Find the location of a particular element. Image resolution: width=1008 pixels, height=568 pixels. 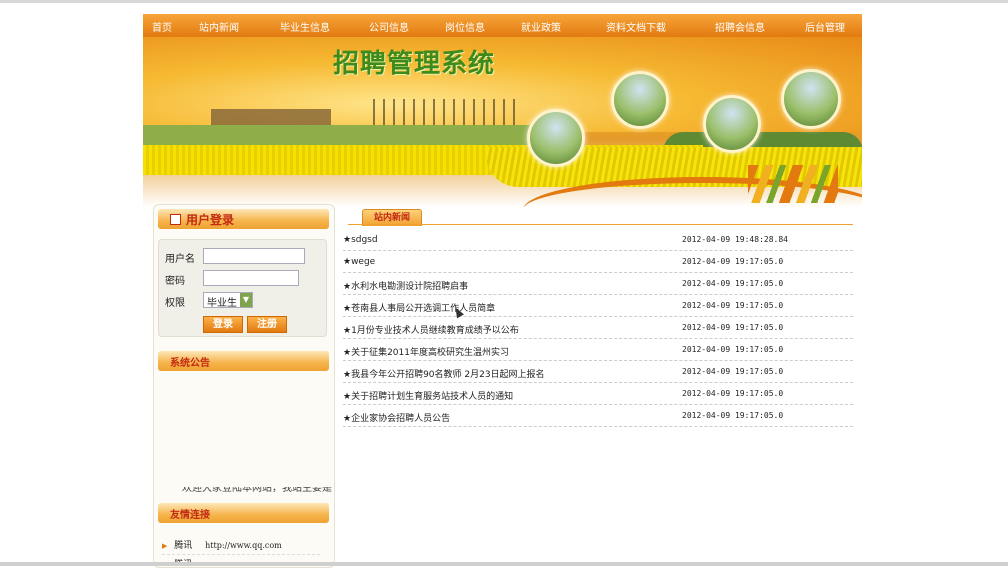

nav-admin: 后台管理 is located at coordinates (825, 26).